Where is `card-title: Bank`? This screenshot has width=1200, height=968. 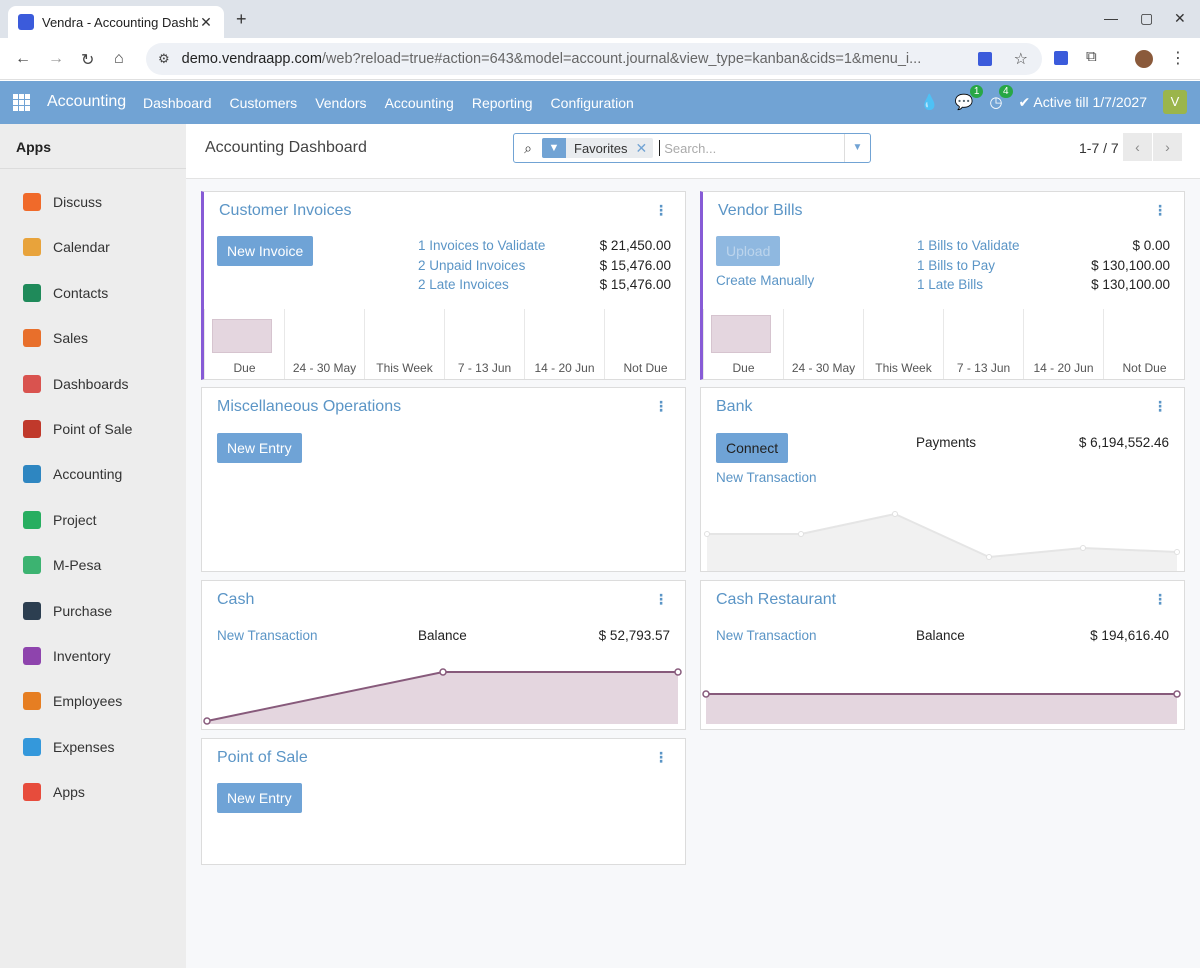 card-title: Bank is located at coordinates (734, 407).